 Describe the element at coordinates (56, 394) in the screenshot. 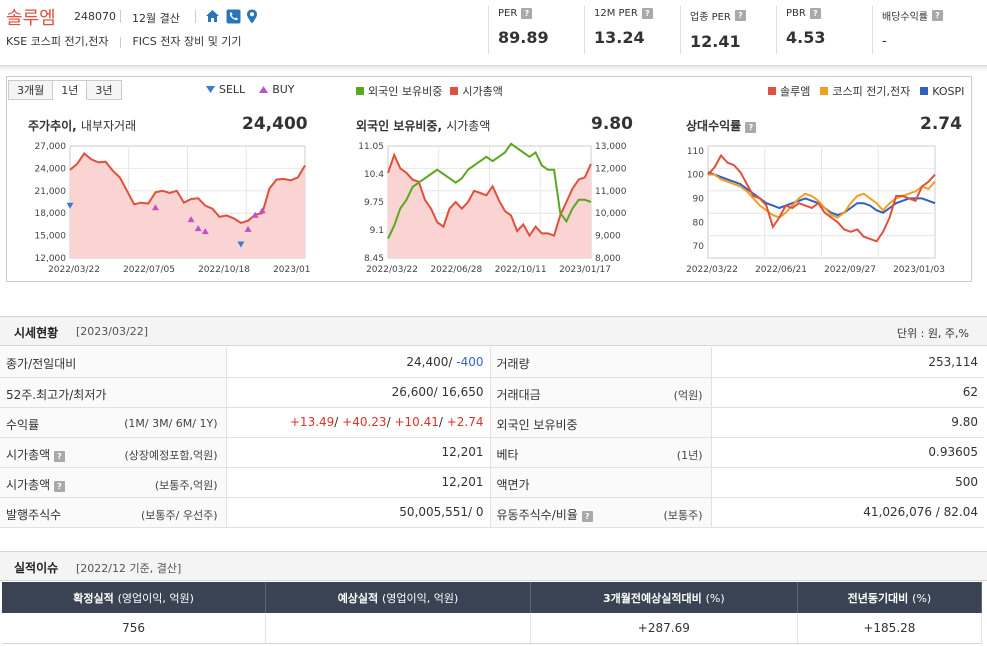

I see `row-label: 52주.최고가/최저가` at that location.